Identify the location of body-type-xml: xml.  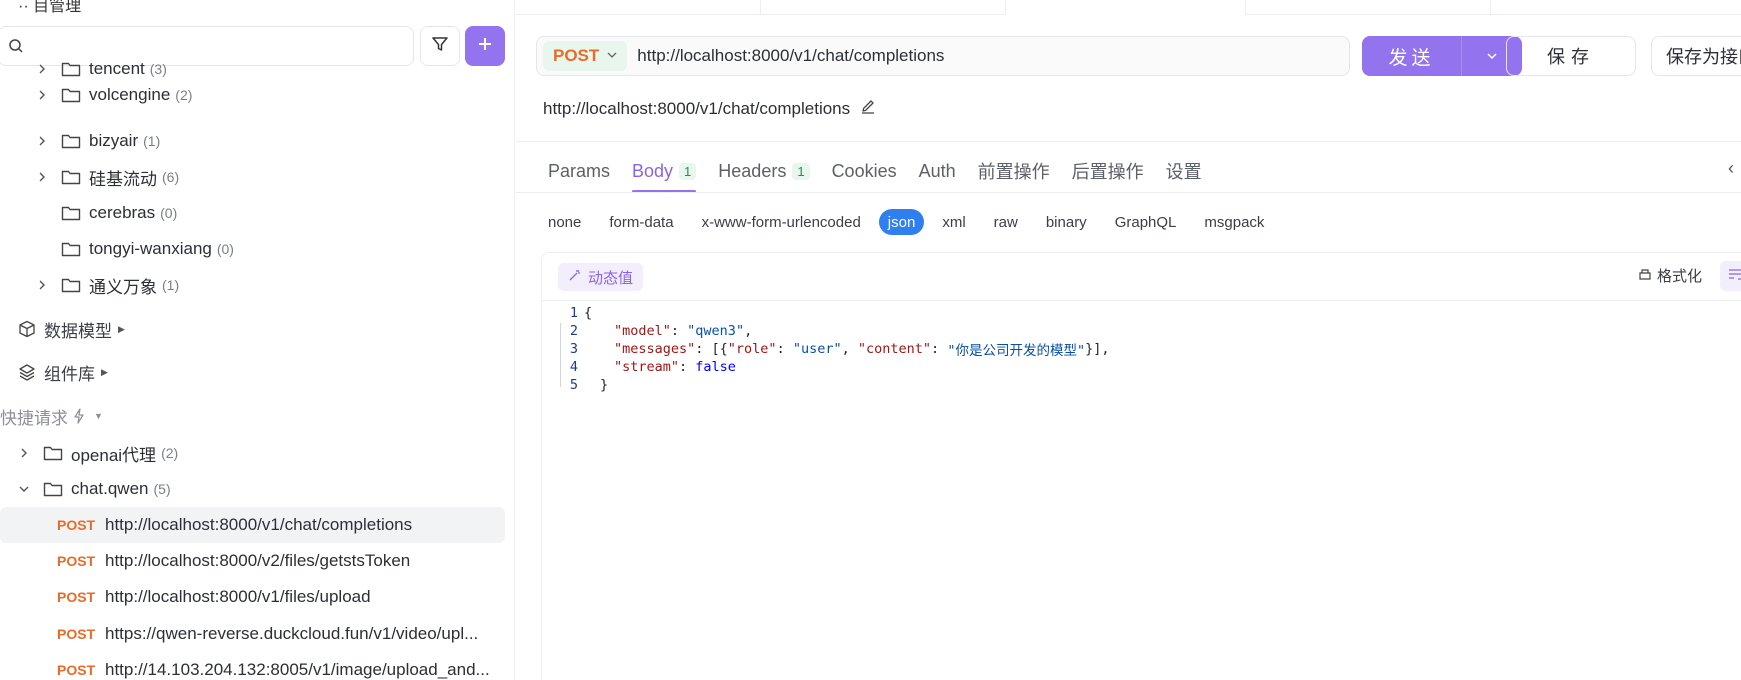
(953, 222).